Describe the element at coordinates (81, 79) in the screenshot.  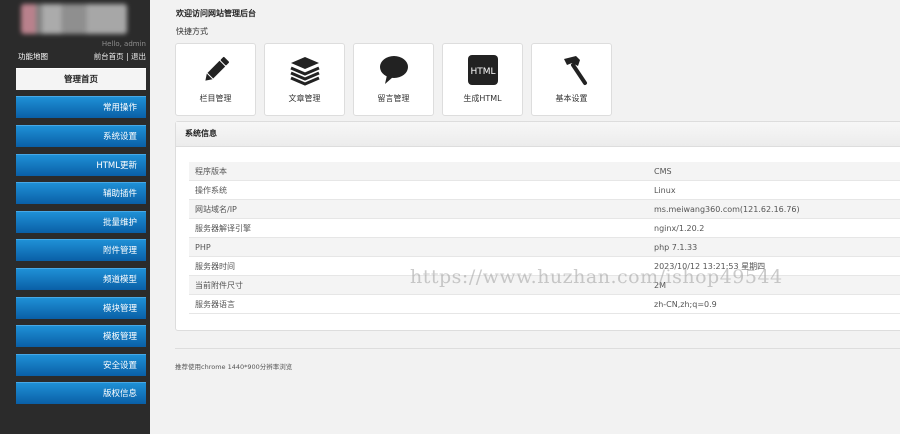
I see `sidebar-item-admin-home: 管理首页` at that location.